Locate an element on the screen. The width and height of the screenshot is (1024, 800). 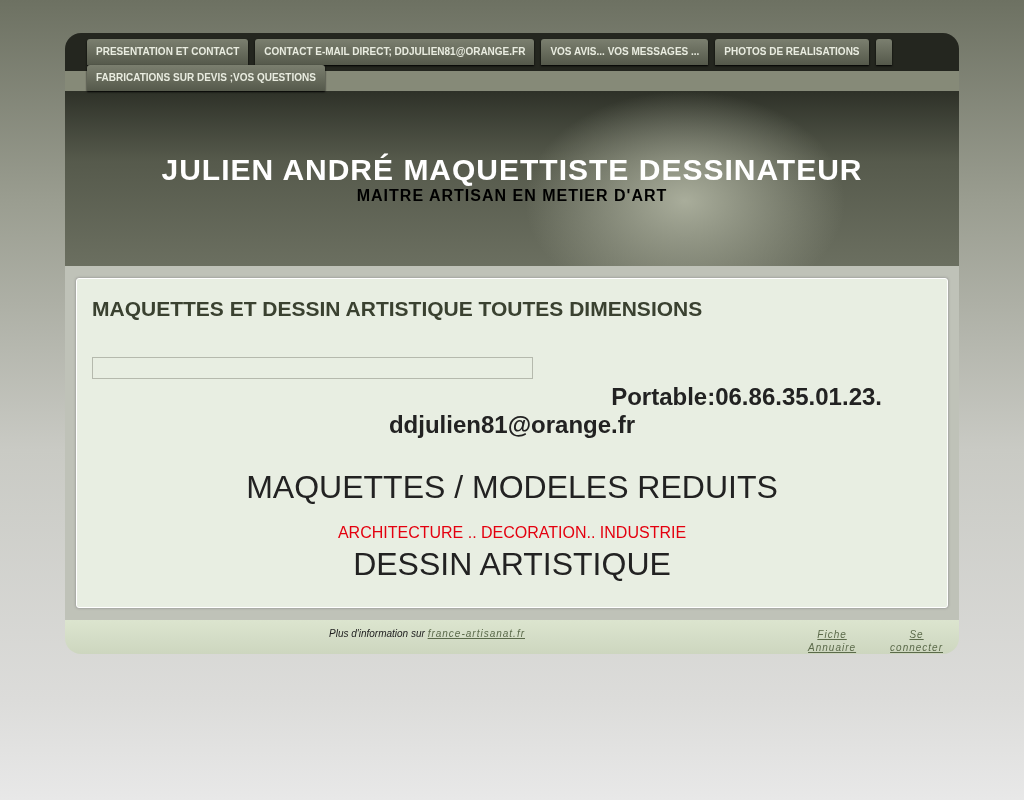
footer-link: Fiche Annuaire is located at coordinates (832, 641).